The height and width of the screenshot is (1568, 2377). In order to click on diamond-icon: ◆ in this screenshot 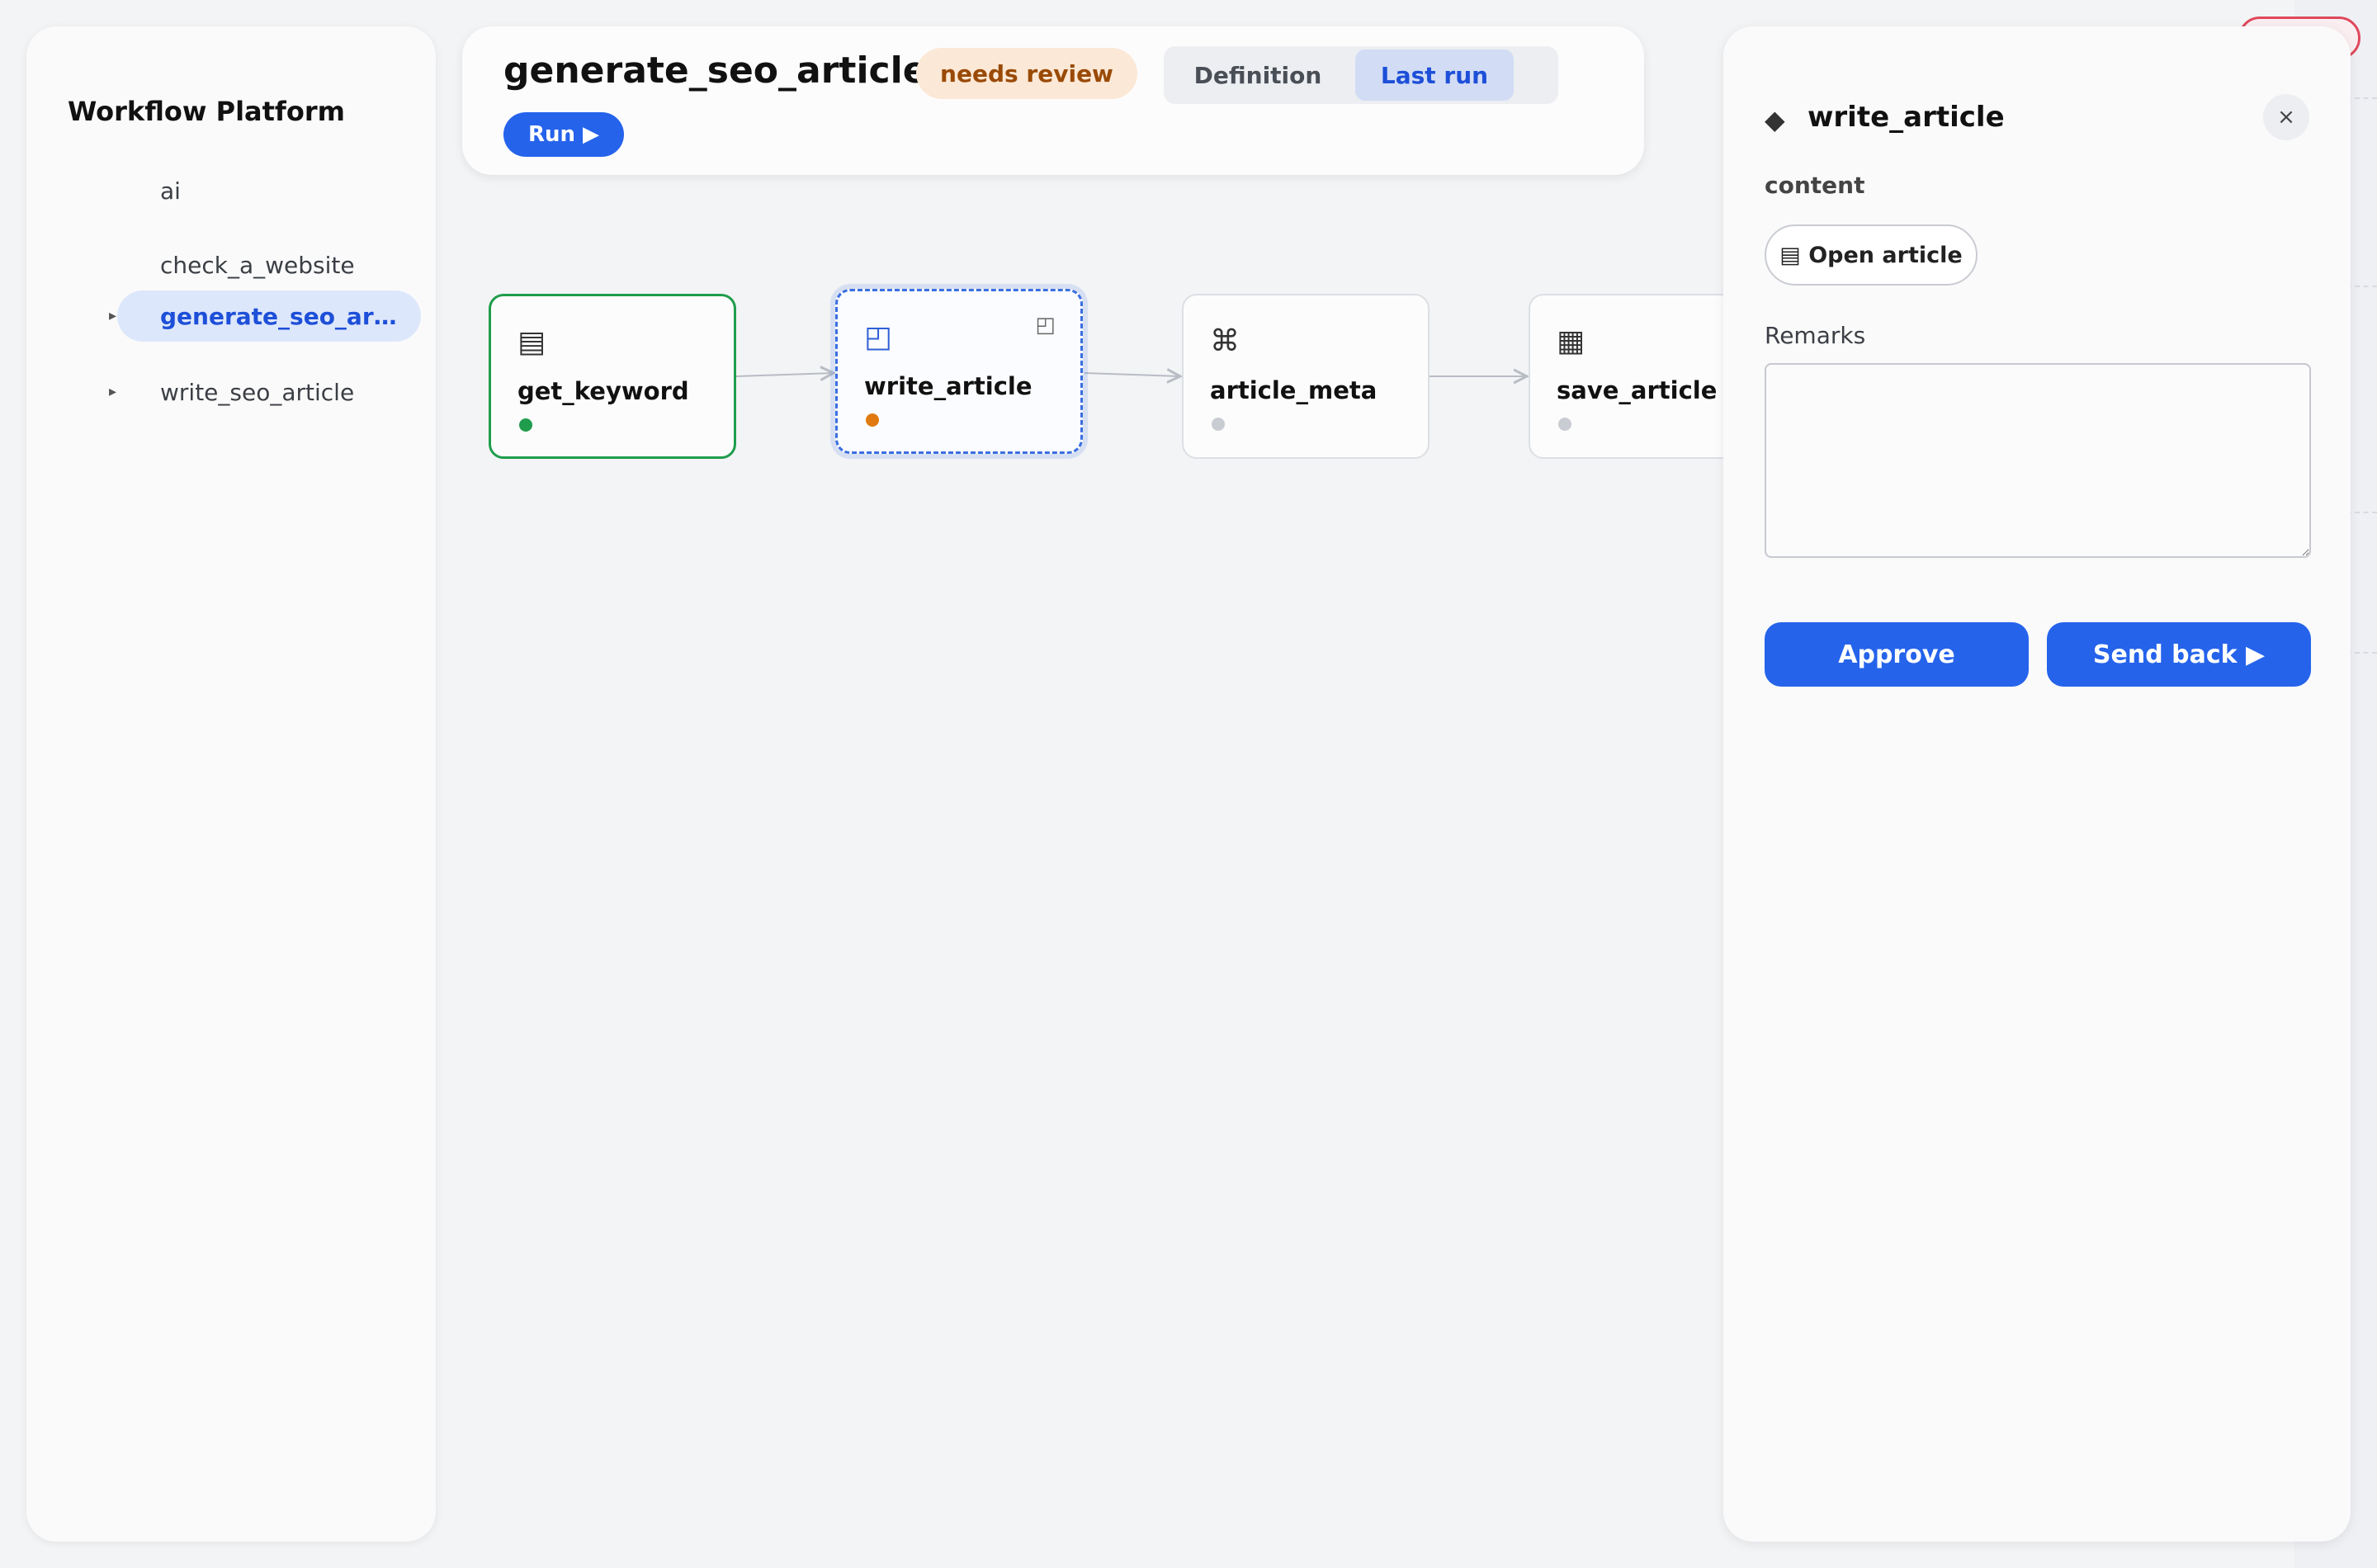, I will do `click(1775, 119)`.